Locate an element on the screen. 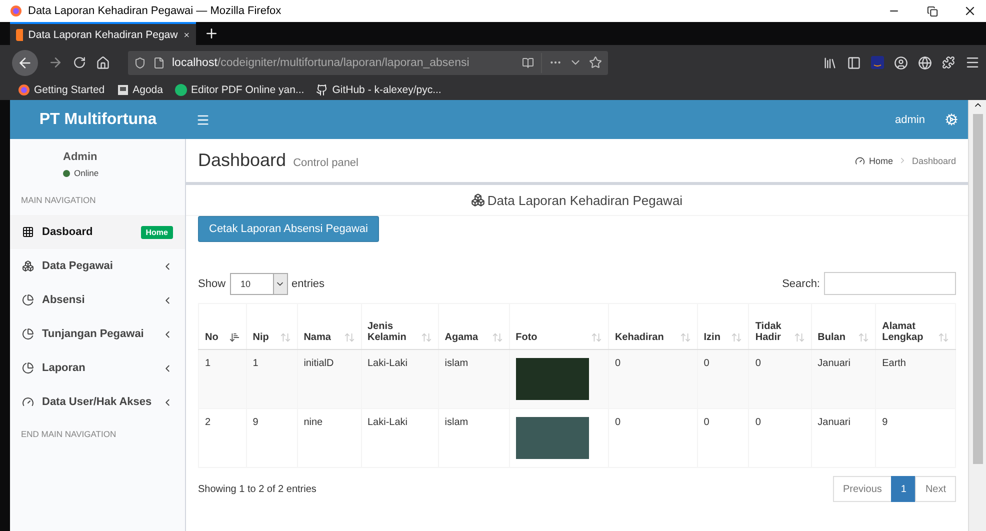  home-icon is located at coordinates (103, 63).